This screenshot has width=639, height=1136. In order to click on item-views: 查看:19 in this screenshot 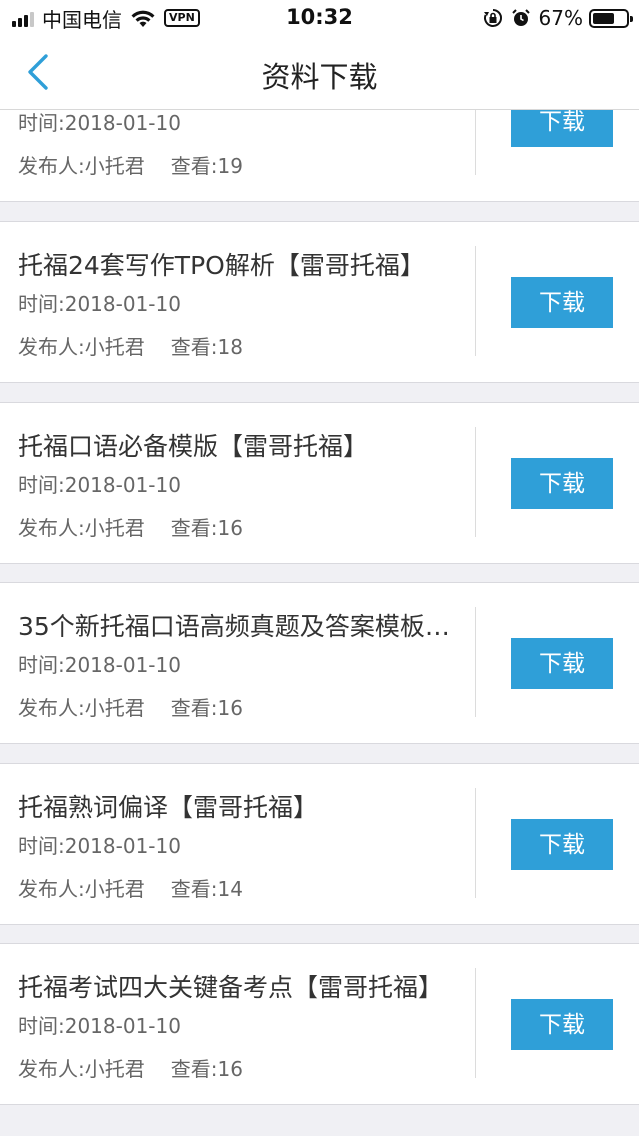, I will do `click(206, 166)`.